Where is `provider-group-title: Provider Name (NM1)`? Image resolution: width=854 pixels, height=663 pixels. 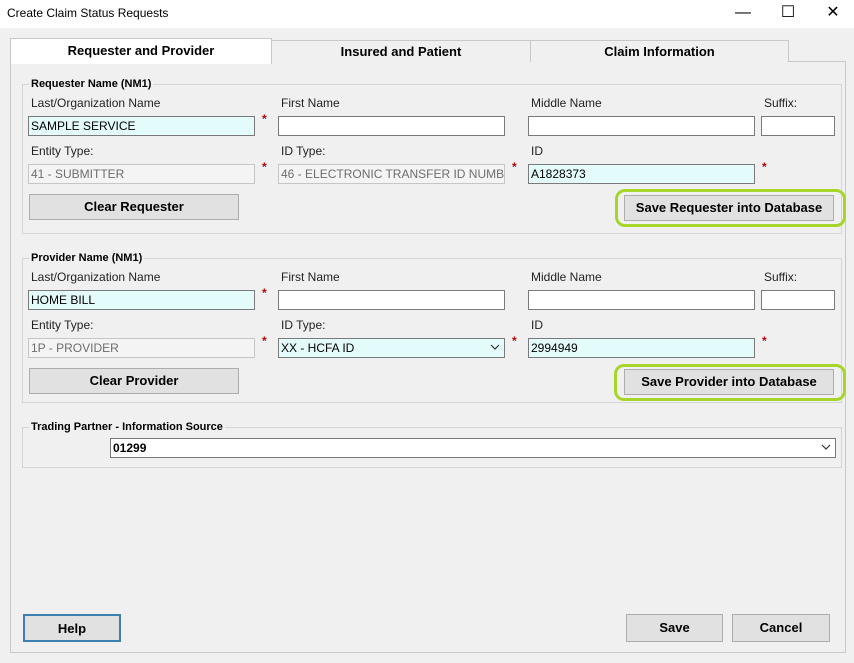 provider-group-title: Provider Name (NM1) is located at coordinates (87, 258).